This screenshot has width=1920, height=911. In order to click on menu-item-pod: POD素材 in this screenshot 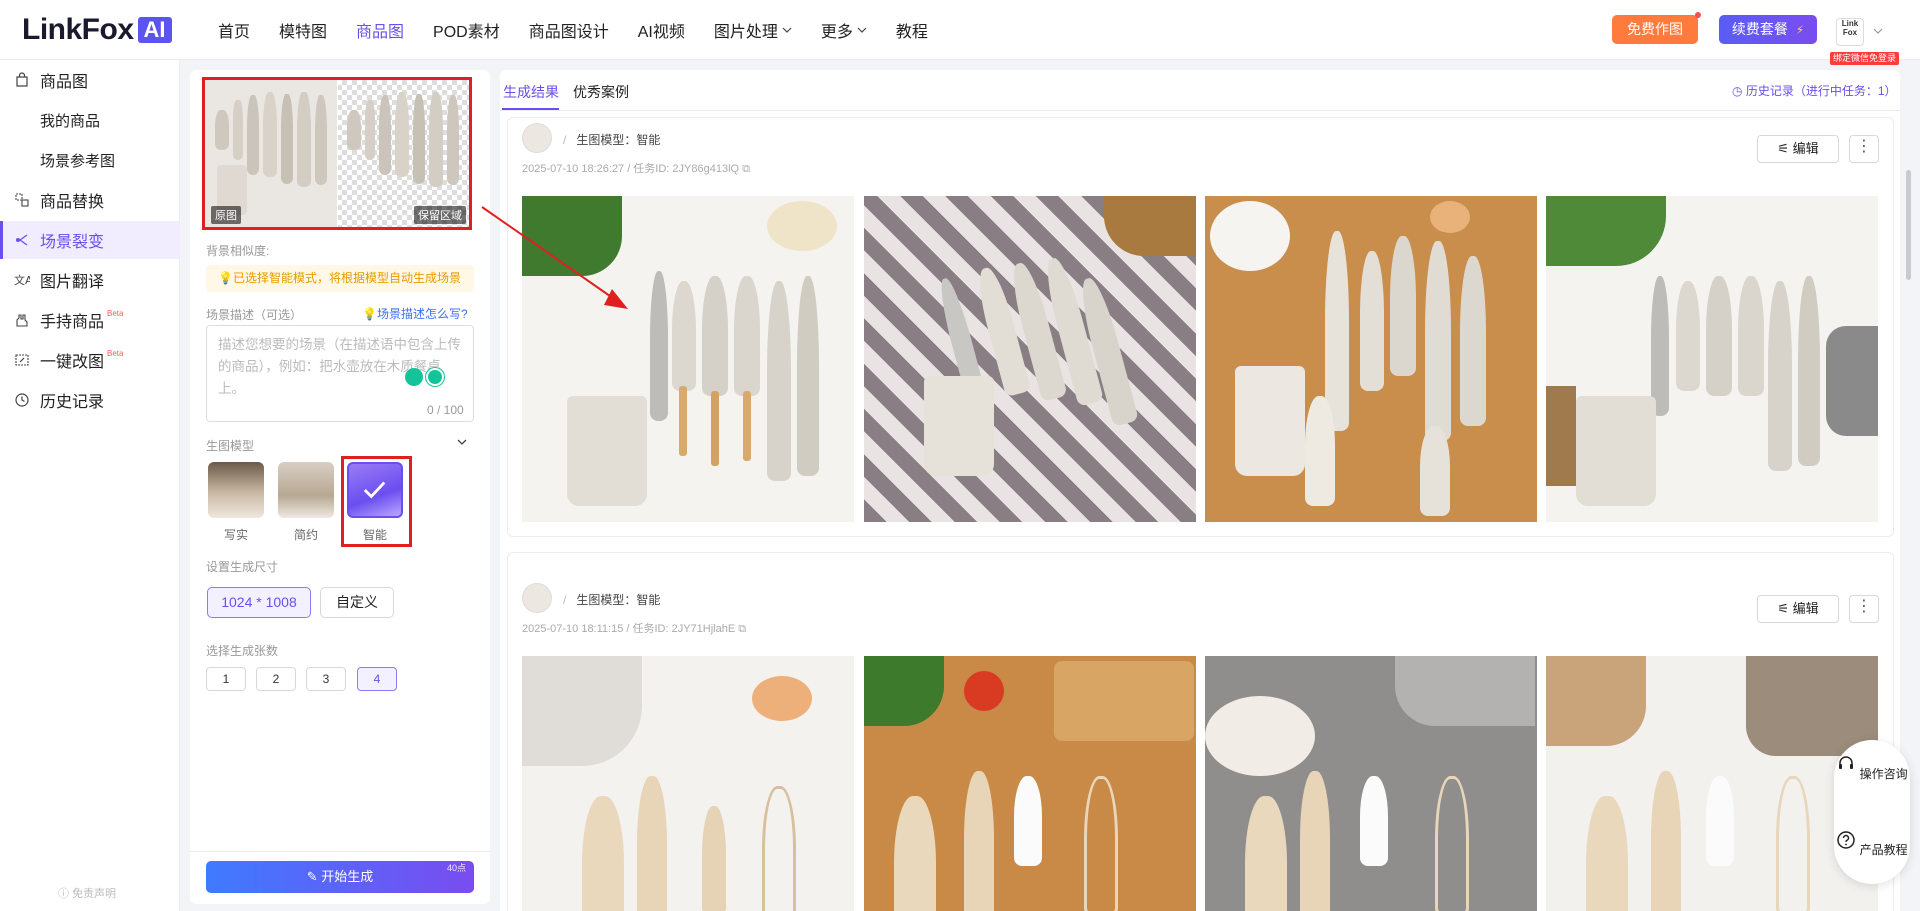, I will do `click(466, 30)`.